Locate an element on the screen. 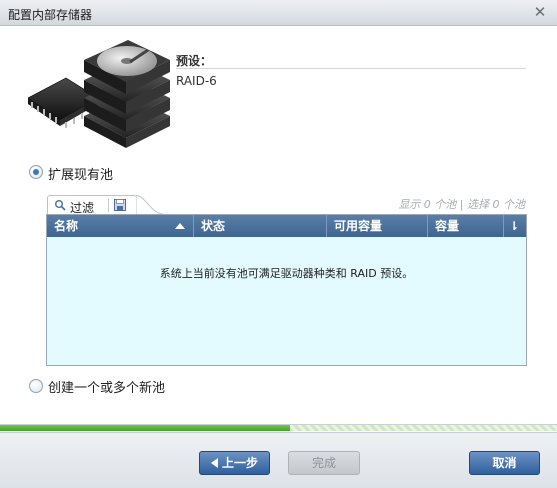  filter-tab: 过滤 is located at coordinates (92, 205).